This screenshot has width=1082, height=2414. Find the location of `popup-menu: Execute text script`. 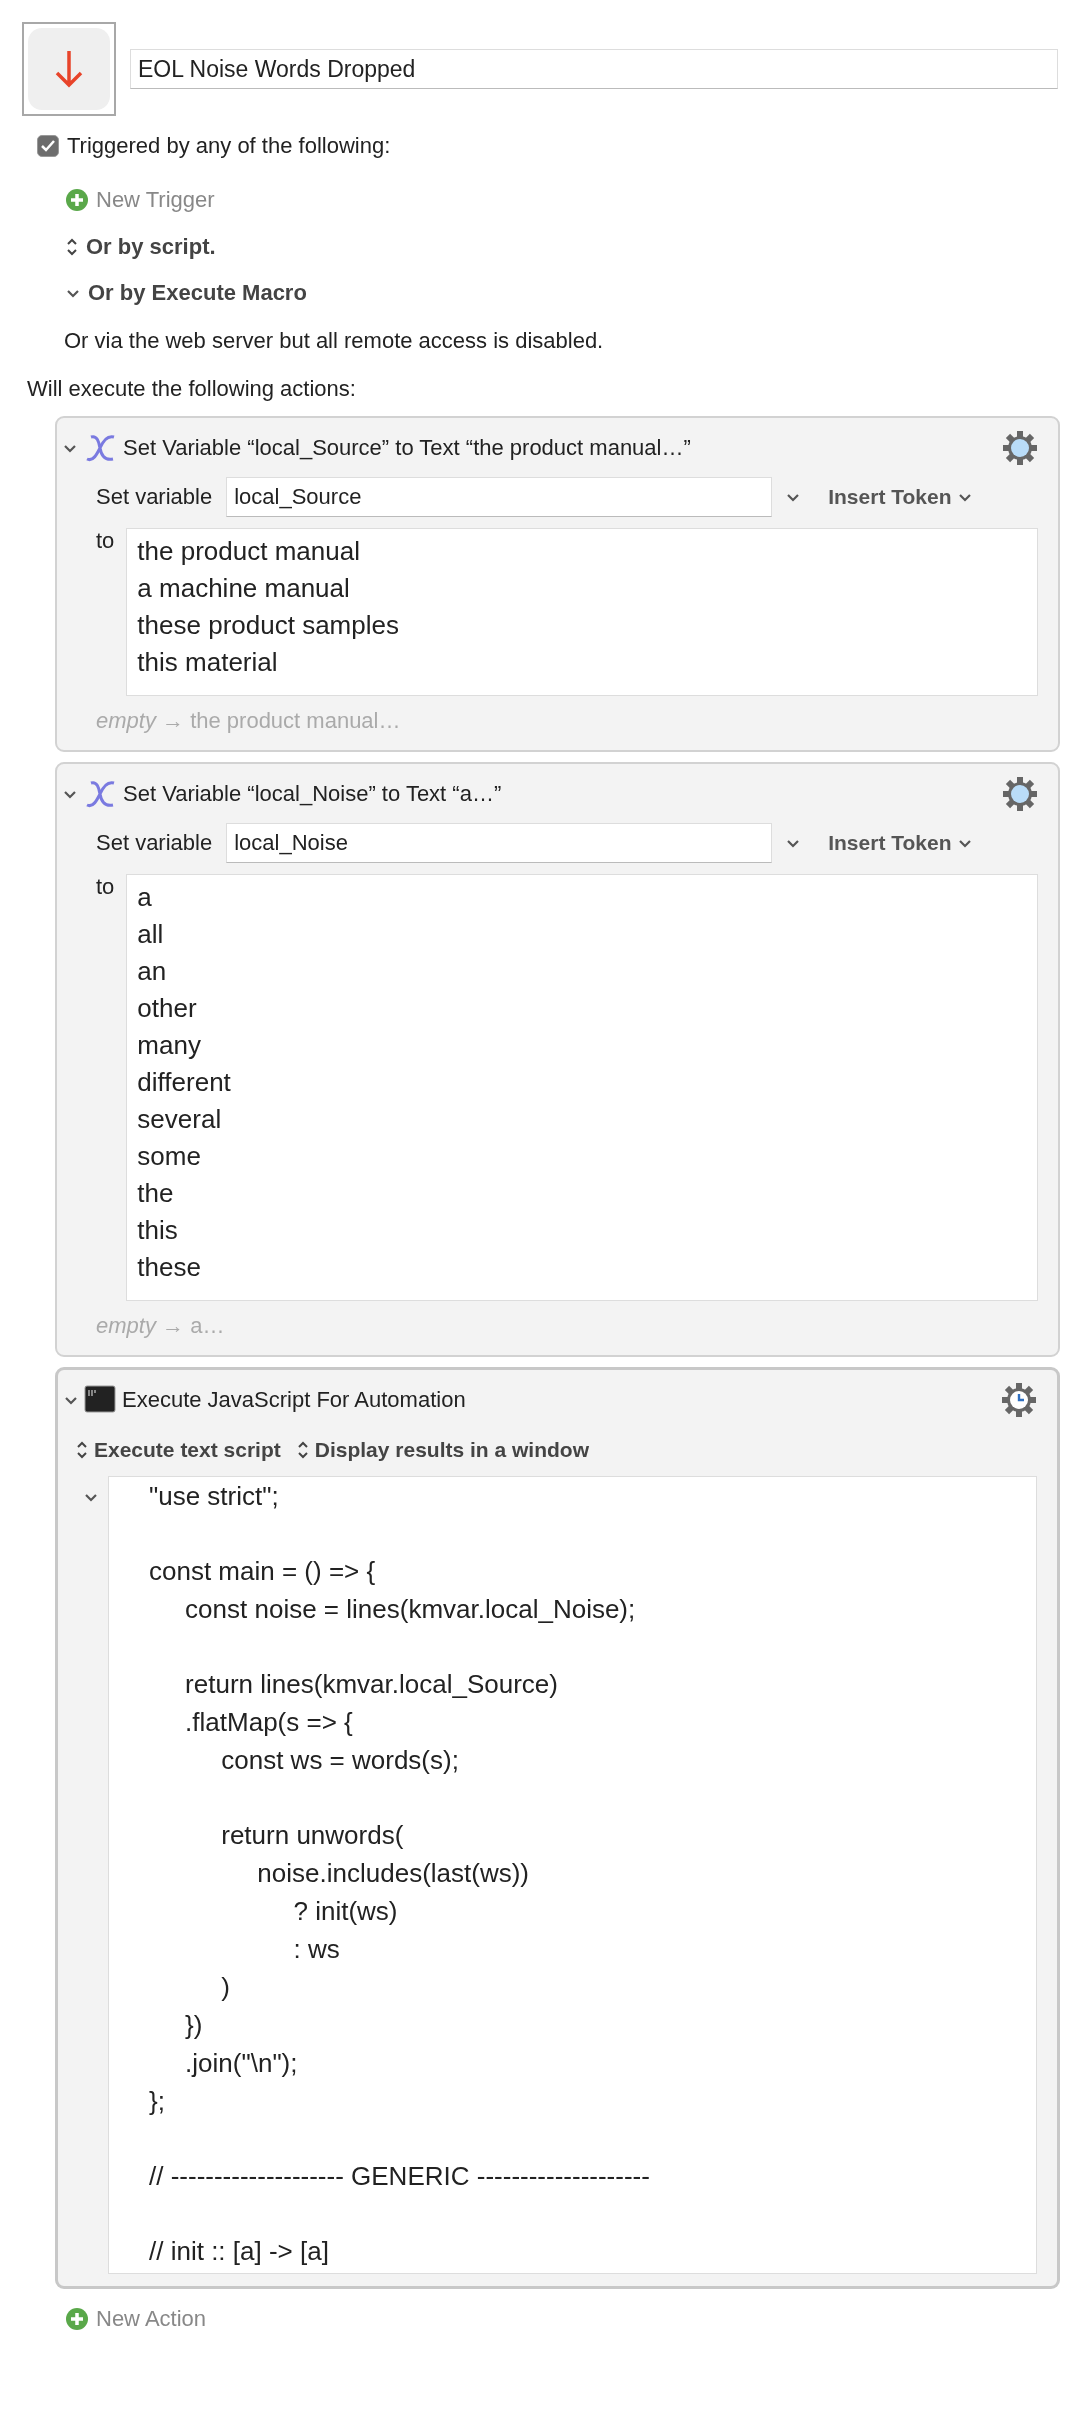

popup-menu: Execute text script is located at coordinates (178, 1450).